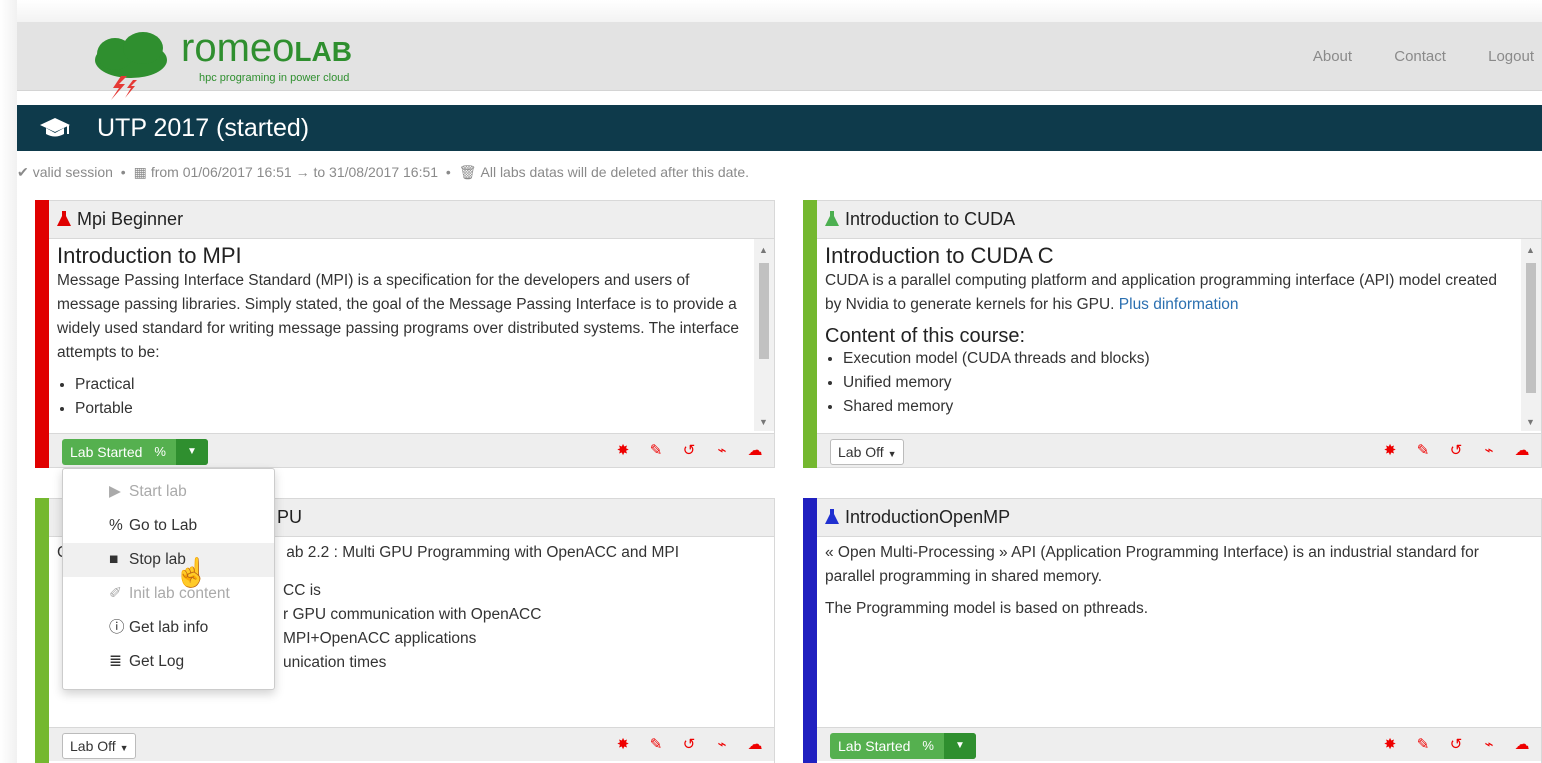  I want to click on play-icon: ▶, so click(115, 491).